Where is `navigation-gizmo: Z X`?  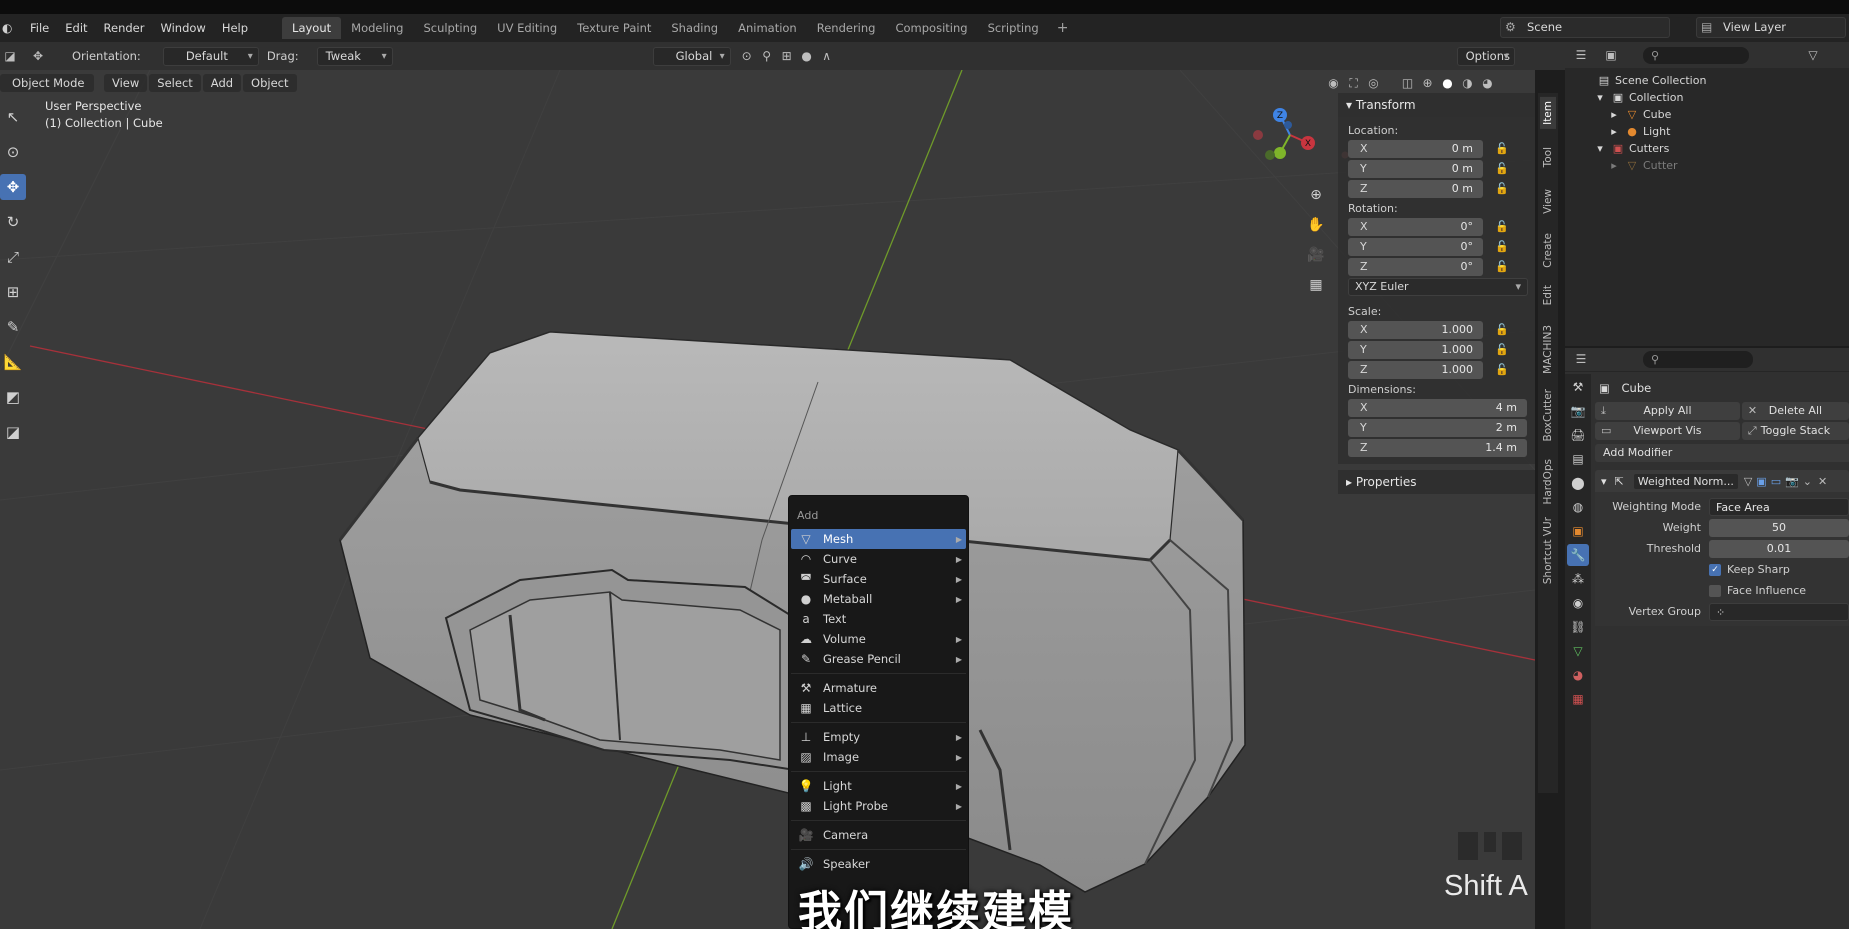
navigation-gizmo: Z X is located at coordinates (1285, 140).